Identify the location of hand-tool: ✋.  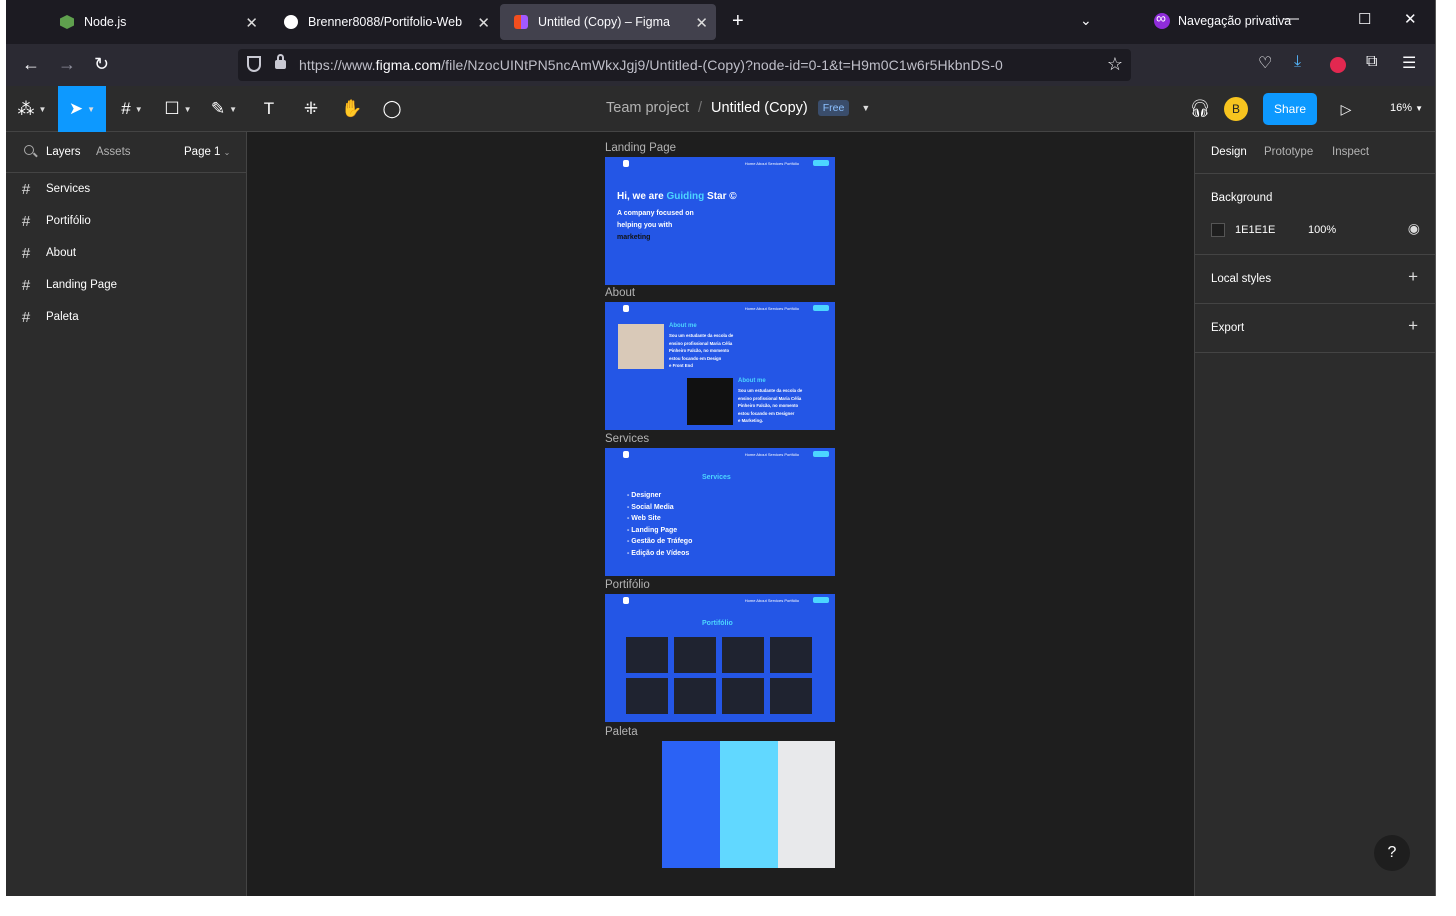
(352, 109).